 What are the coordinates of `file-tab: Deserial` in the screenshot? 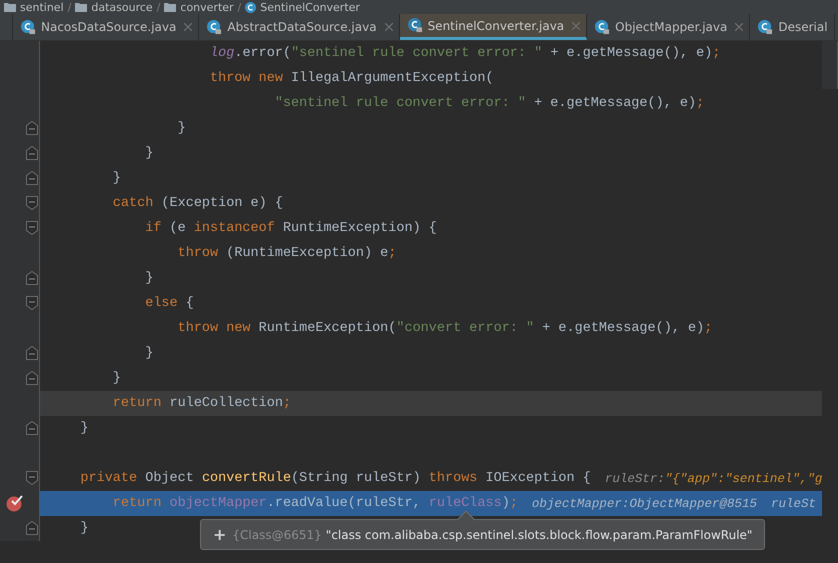 It's located at (792, 27).